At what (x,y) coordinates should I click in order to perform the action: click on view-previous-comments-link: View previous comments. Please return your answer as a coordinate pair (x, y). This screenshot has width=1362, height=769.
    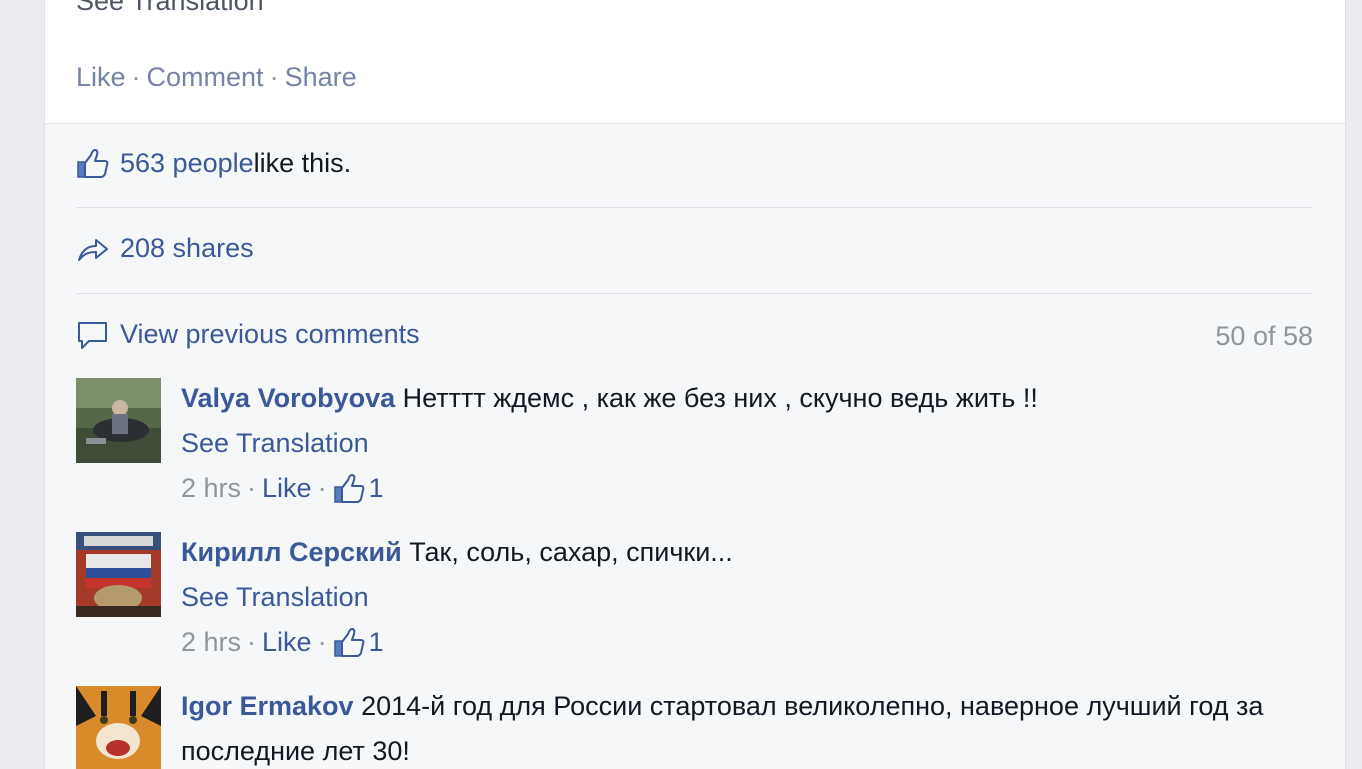
    Looking at the image, I should click on (270, 334).